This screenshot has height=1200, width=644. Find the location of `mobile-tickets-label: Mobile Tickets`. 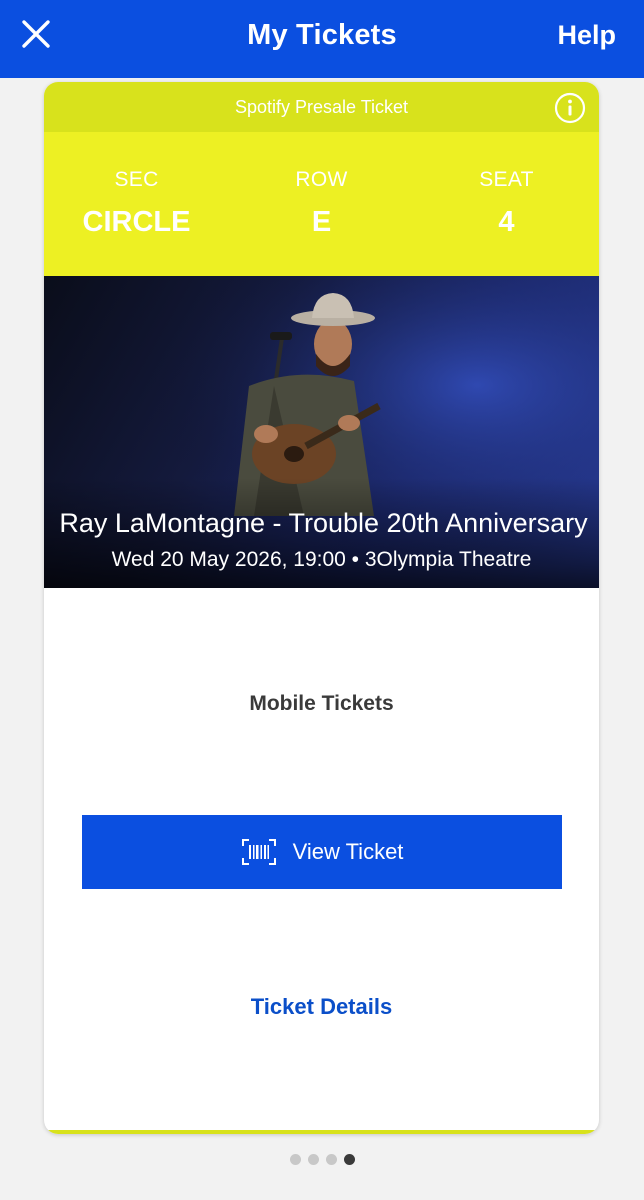

mobile-tickets-label: Mobile Tickets is located at coordinates (321, 703).